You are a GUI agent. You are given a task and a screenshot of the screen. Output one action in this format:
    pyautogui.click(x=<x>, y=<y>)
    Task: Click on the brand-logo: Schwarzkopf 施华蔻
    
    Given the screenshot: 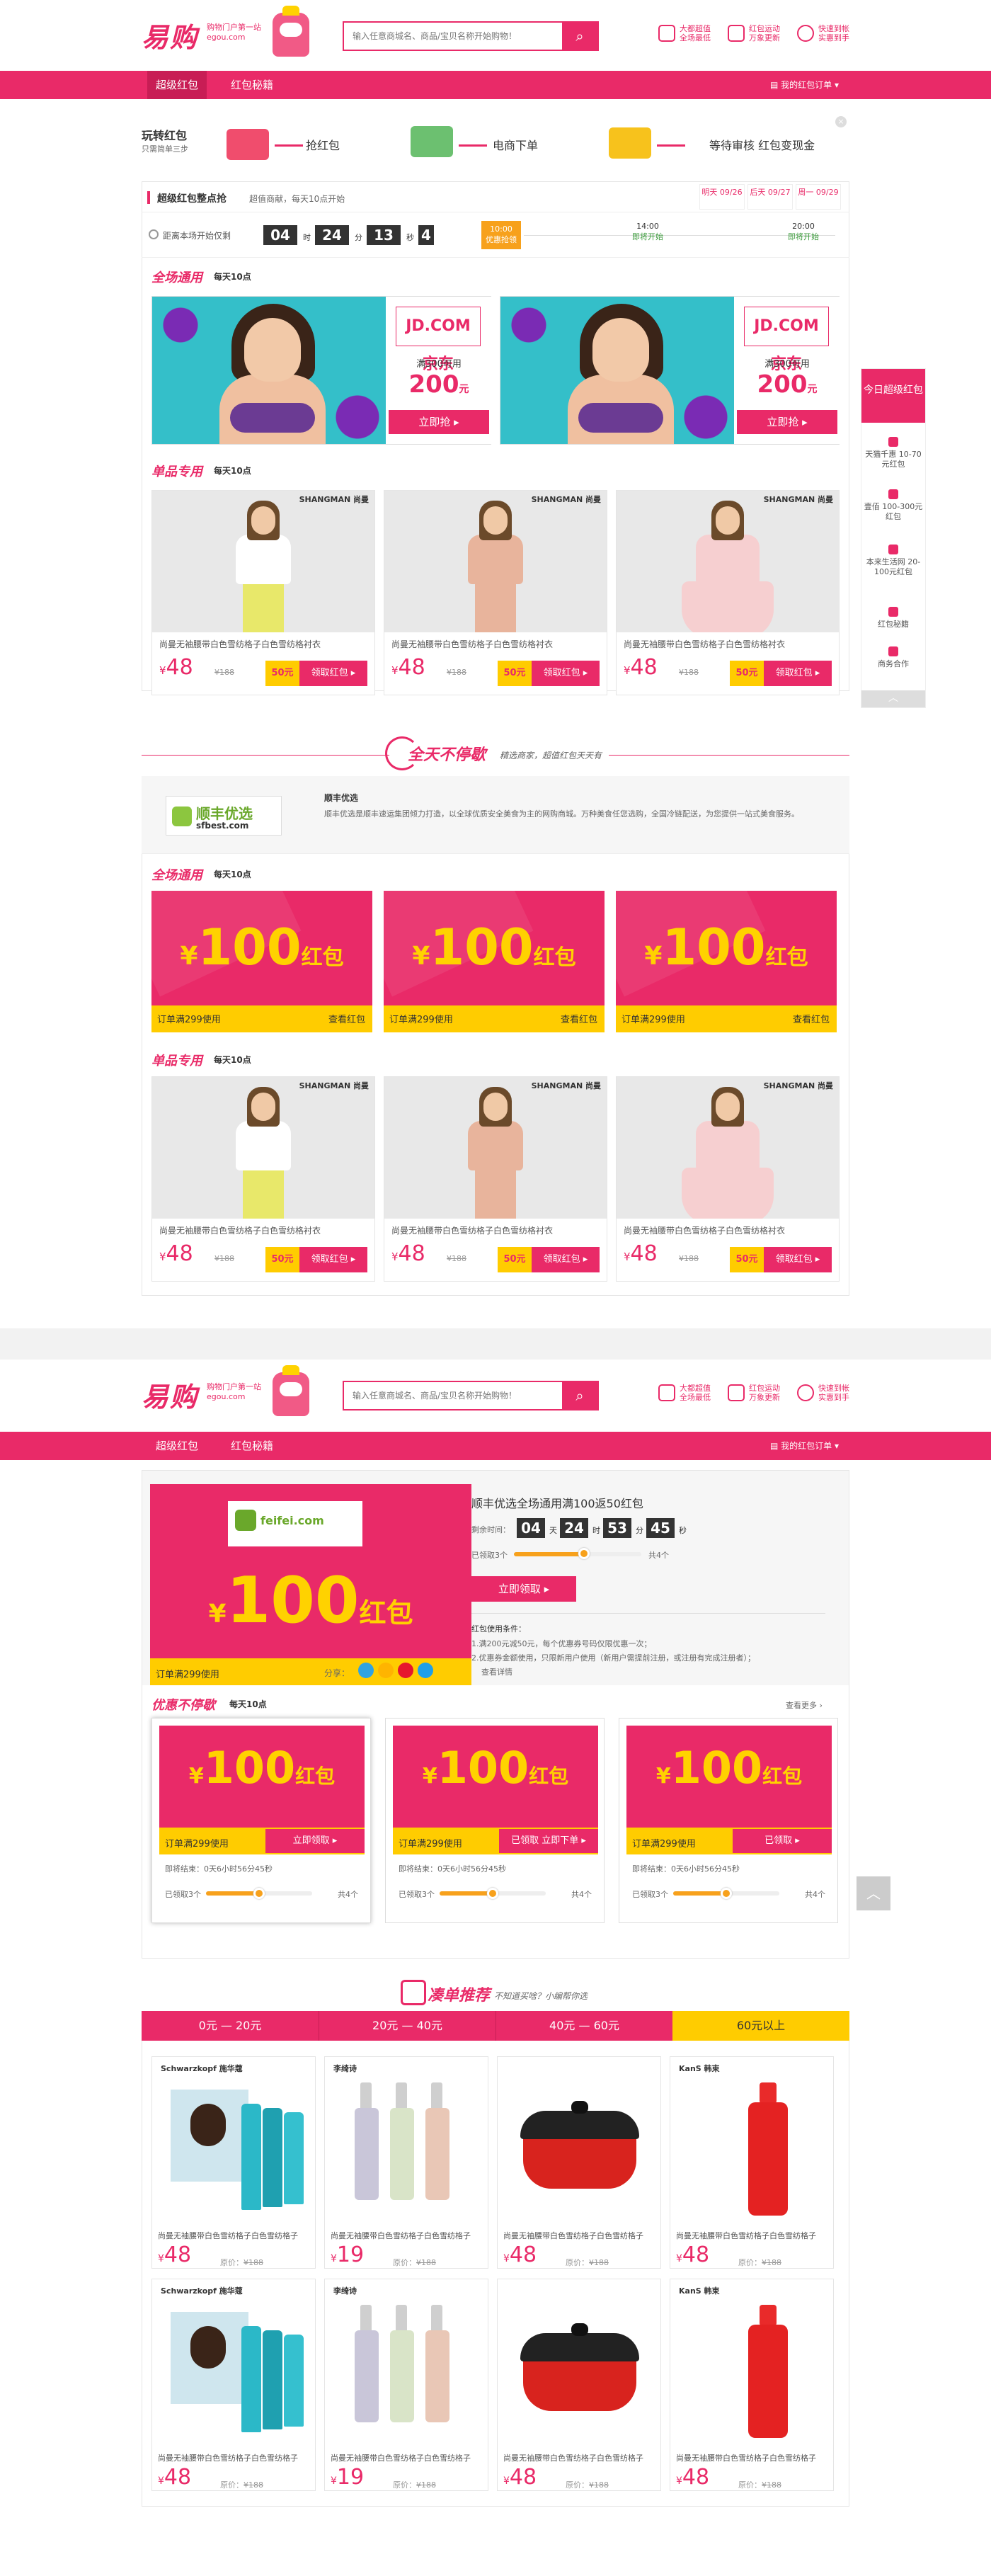 What is the action you would take?
    pyautogui.click(x=202, y=2291)
    